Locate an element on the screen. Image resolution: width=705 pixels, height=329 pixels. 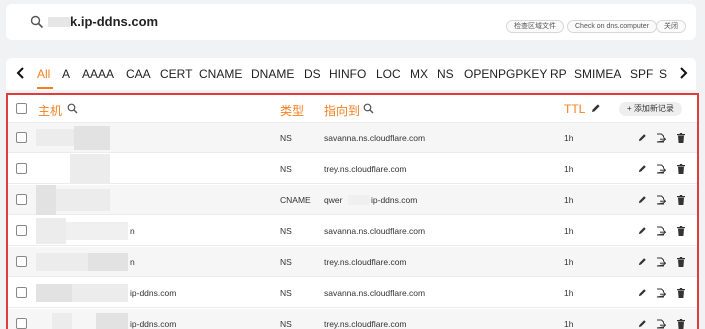
column-ttl: TTL is located at coordinates (574, 109).